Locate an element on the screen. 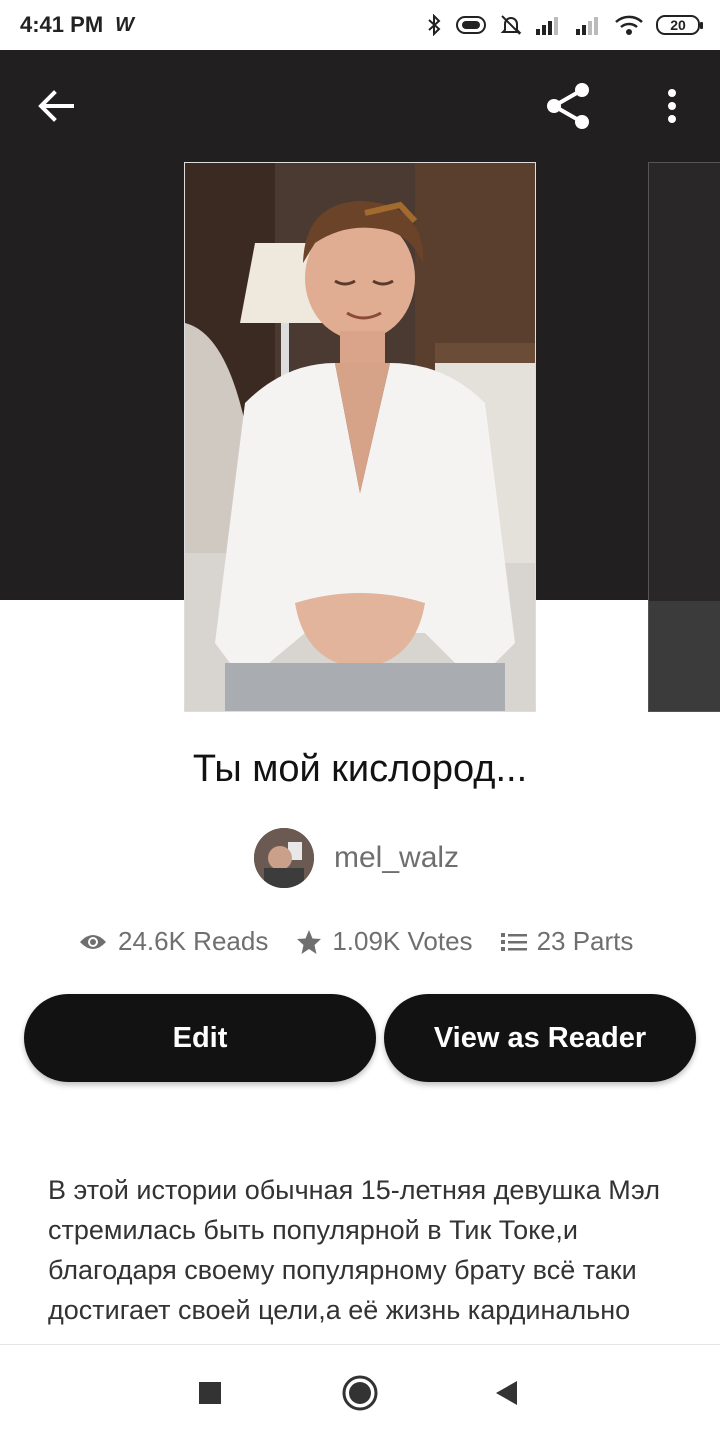 This screenshot has height=1441, width=720. parts-stat: 23 Parts is located at coordinates (567, 941).